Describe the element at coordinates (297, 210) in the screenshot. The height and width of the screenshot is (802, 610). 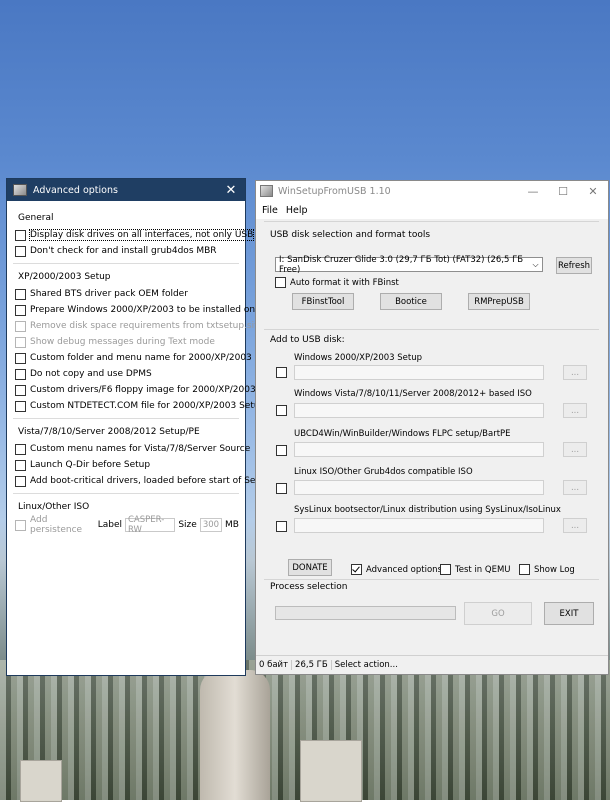
I see `menu-help: Help` at that location.